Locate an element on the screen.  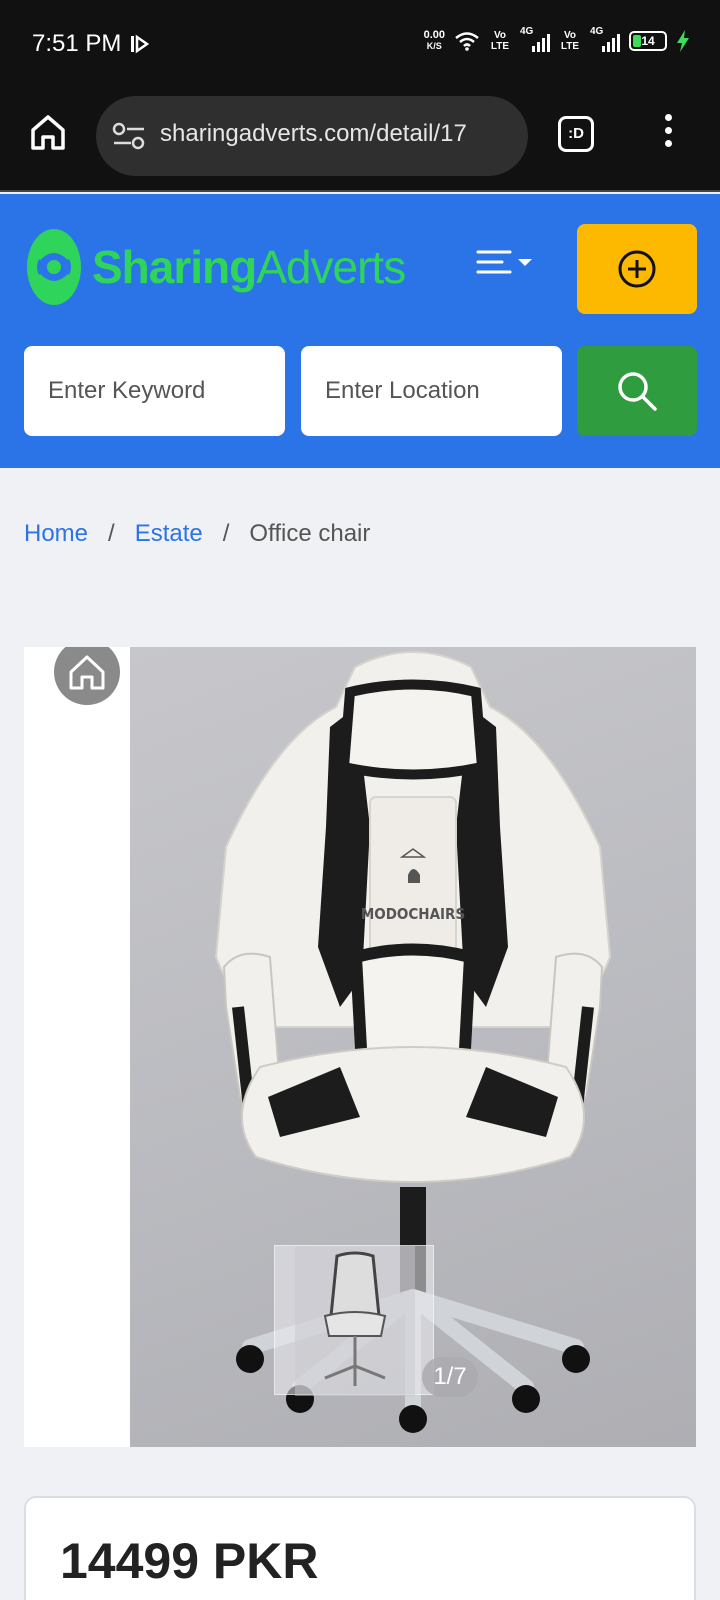
url-text: sharingadverts.com/detail/17 is located at coordinates (313, 133).